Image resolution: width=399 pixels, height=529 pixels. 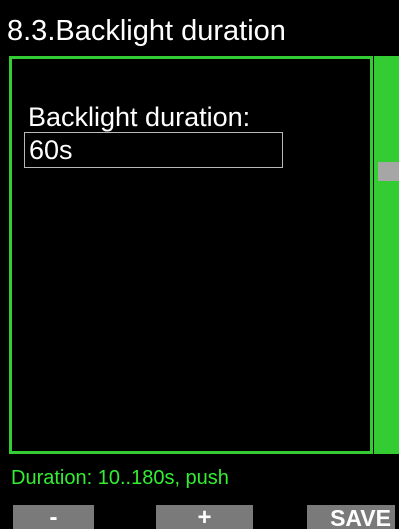 What do you see at coordinates (146, 31) in the screenshot?
I see `page-title: 8.3.Backlight duration` at bounding box center [146, 31].